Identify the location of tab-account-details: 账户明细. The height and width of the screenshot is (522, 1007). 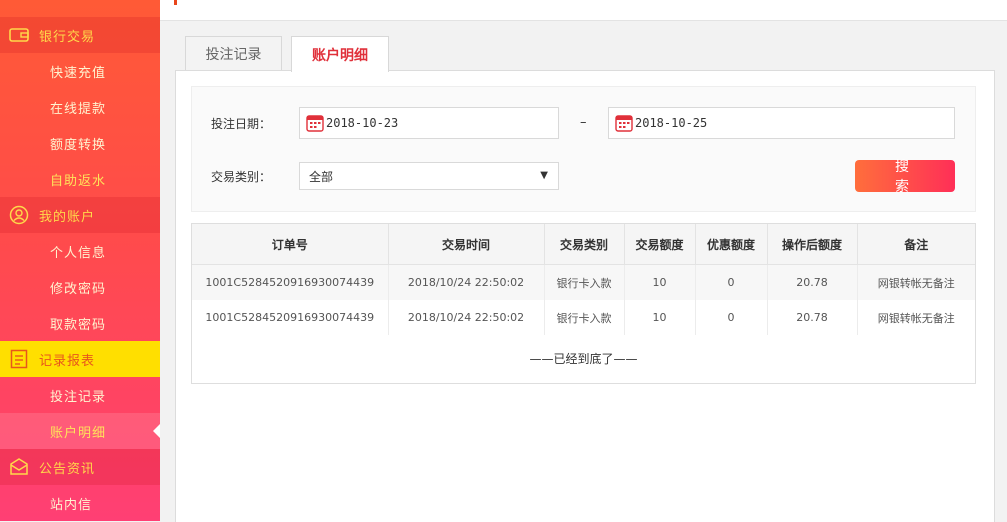
(340, 54).